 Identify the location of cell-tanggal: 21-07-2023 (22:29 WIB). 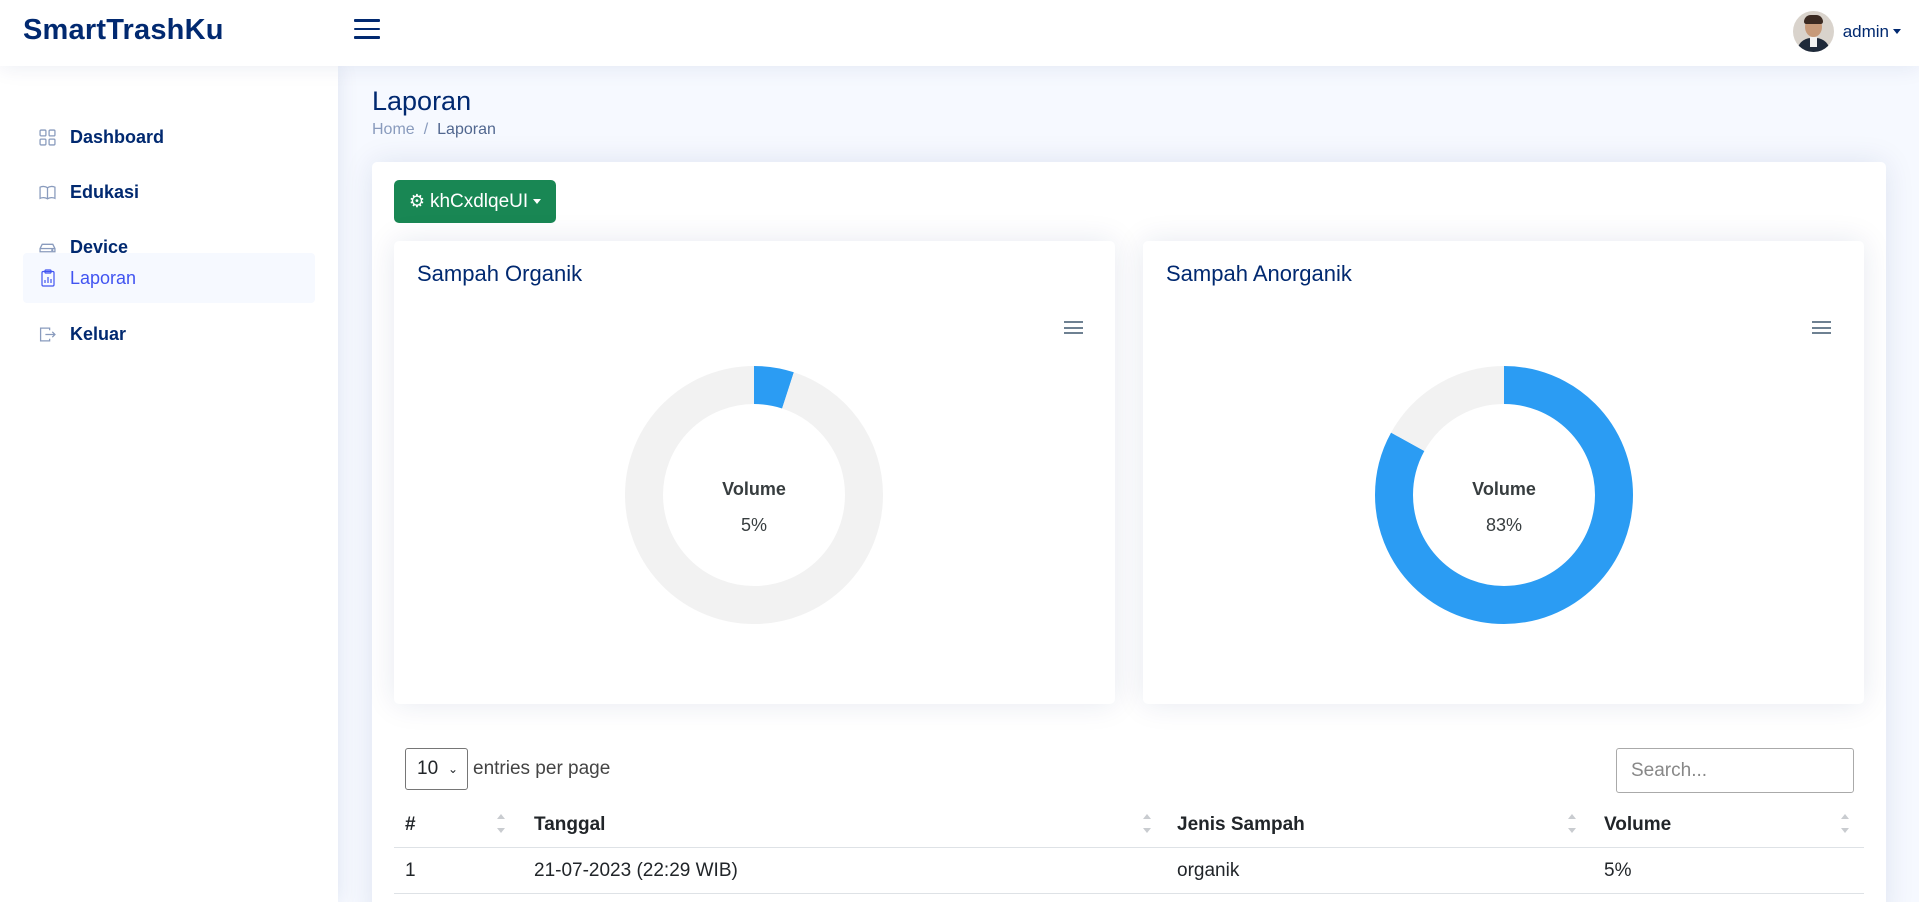
(636, 870).